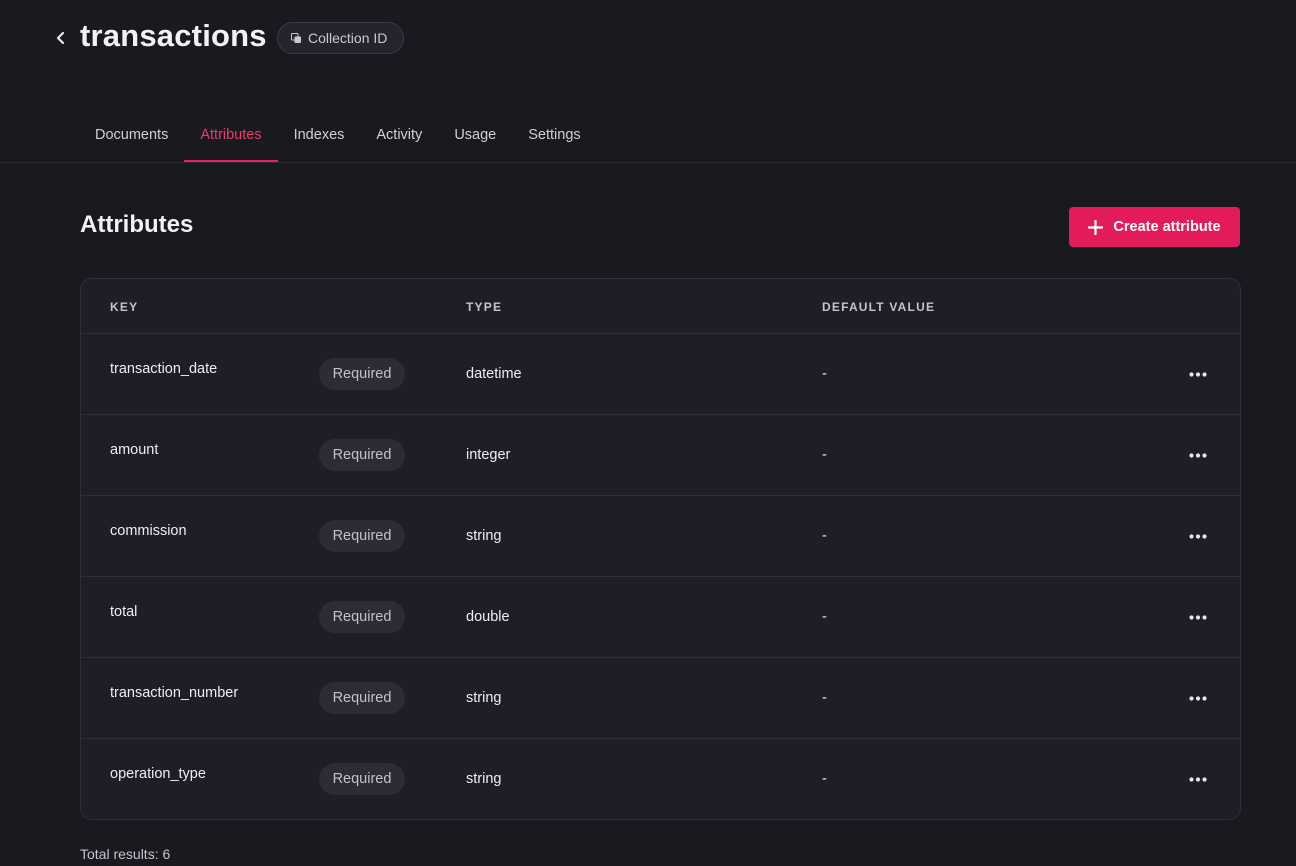 This screenshot has width=1296, height=866. I want to click on copy-icon, so click(296, 37).